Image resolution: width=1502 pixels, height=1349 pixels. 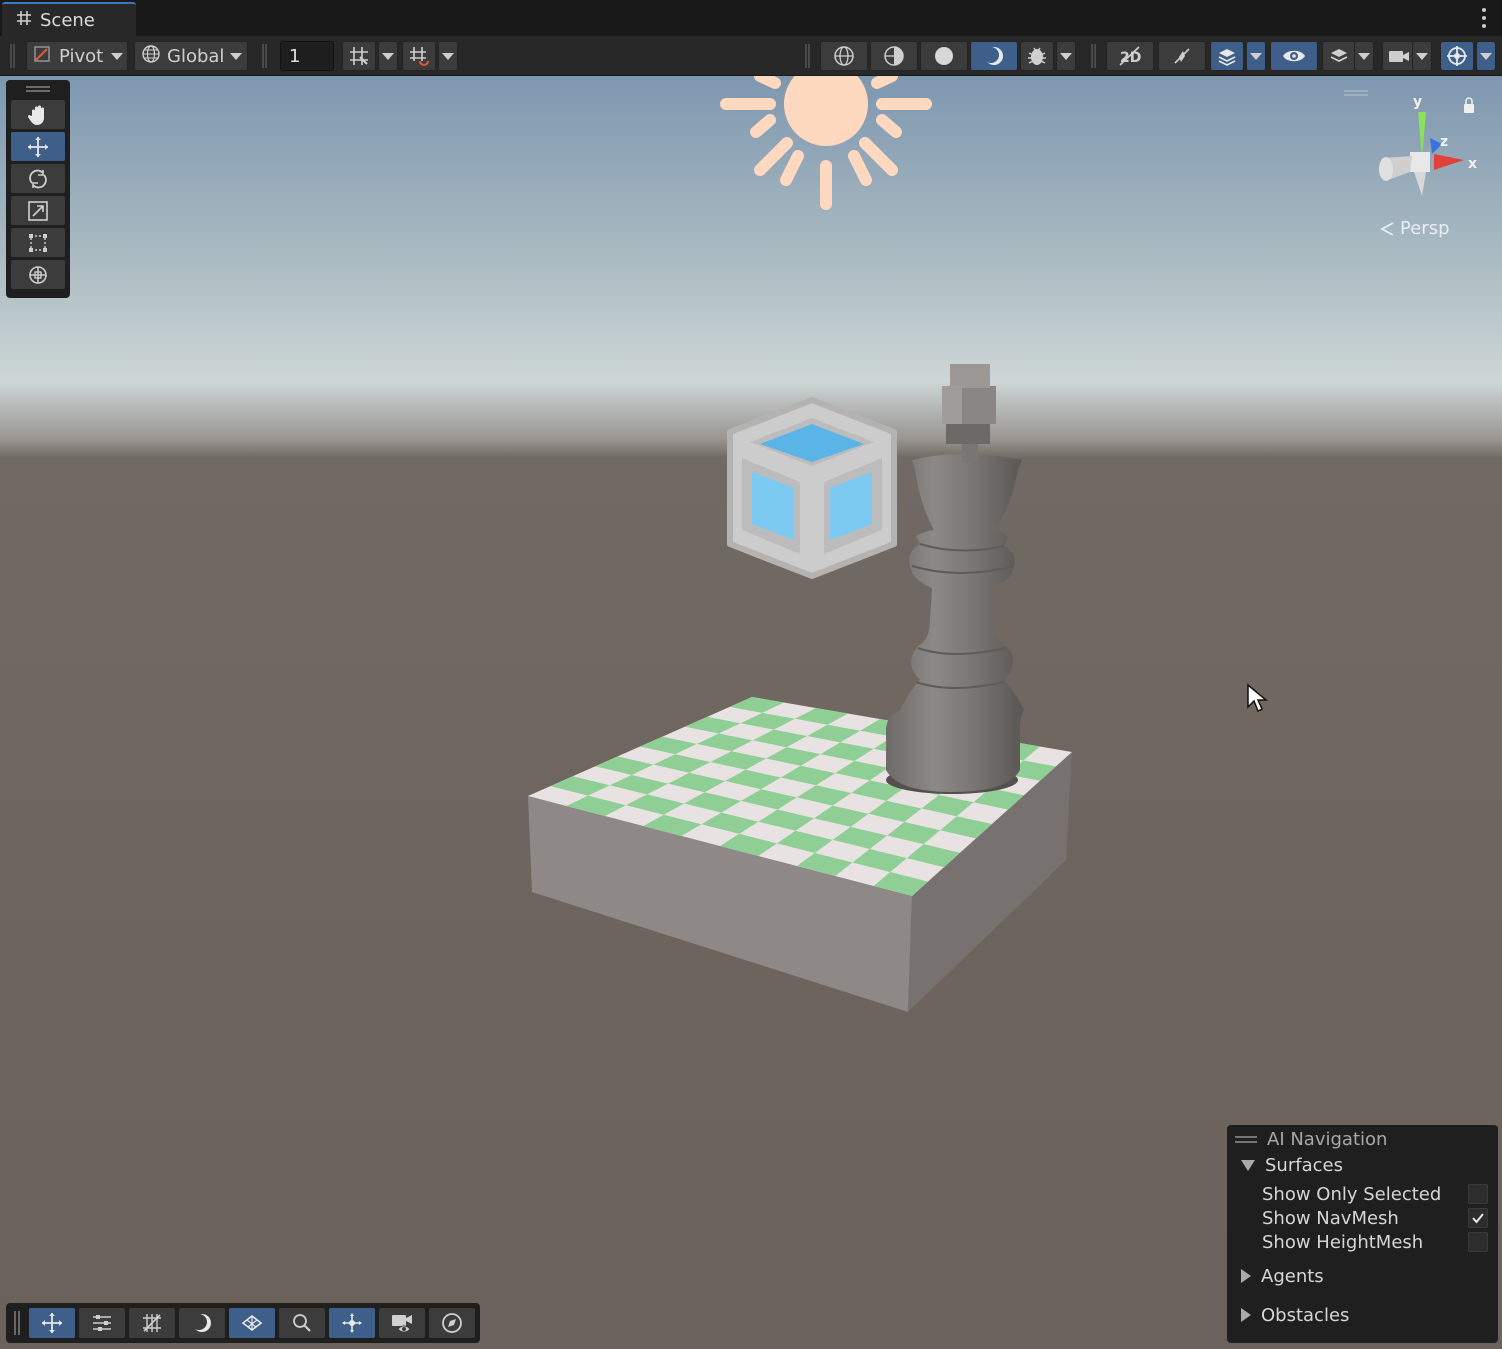 I want to click on svg-text: y, so click(x=1417, y=102).